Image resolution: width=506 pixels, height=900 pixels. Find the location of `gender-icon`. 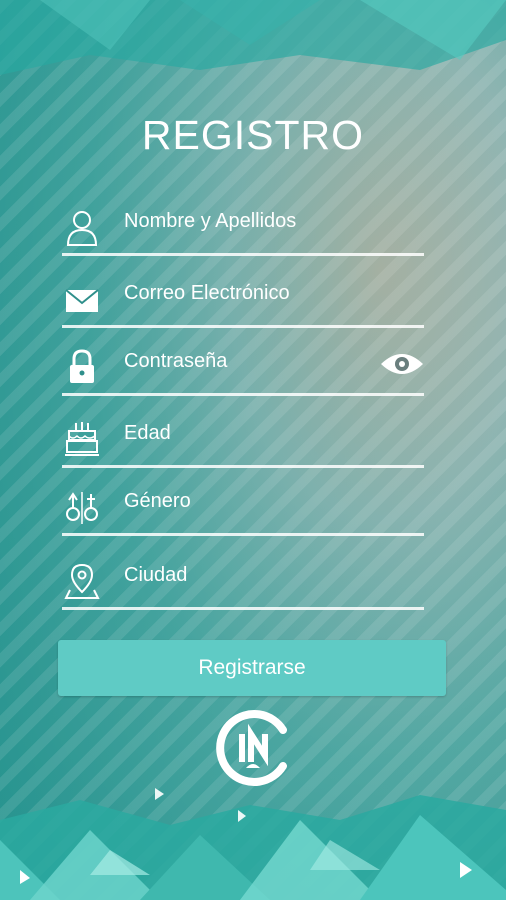

gender-icon is located at coordinates (82, 508).